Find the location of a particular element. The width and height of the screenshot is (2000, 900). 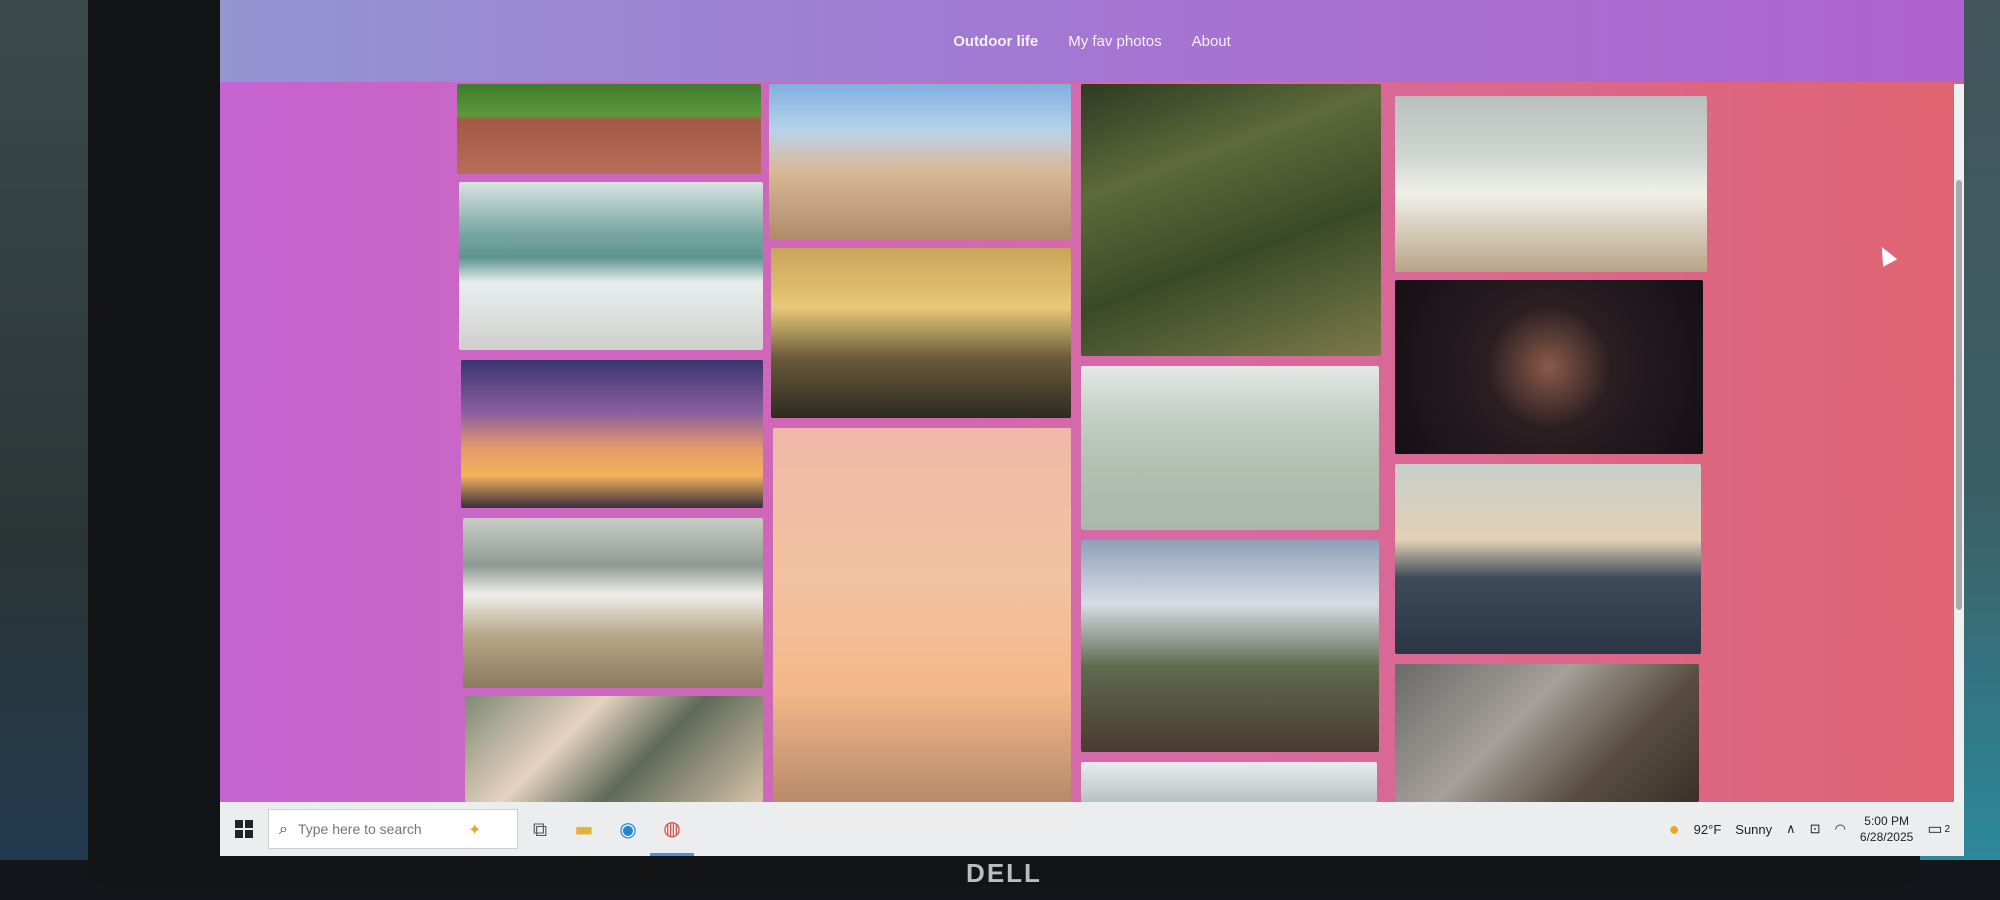

photo-ocean-waves is located at coordinates (611, 266).